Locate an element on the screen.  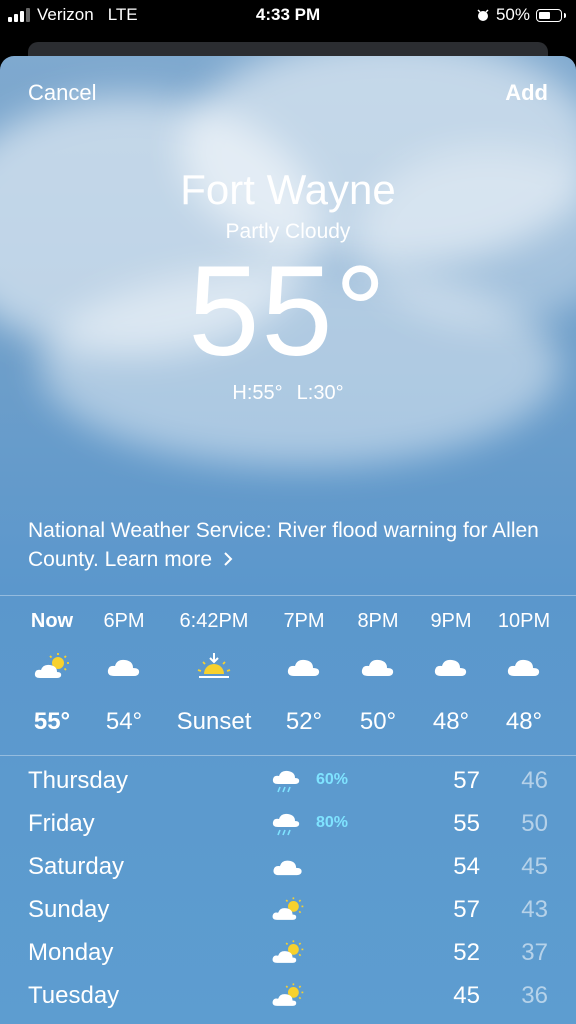
day-label: Tuesday is located at coordinates (74, 995).